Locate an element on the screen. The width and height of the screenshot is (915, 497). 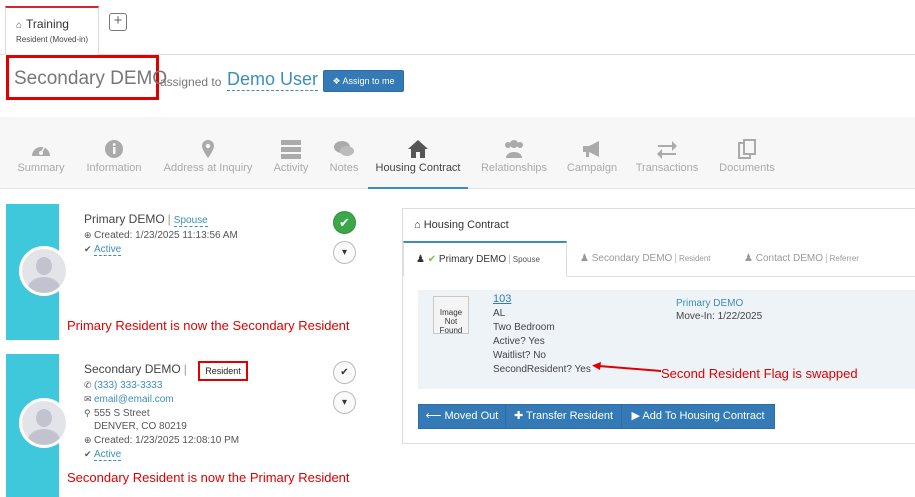
add-to-housing-contract-button: ▶ Add To Housing Contract is located at coordinates (698, 416).